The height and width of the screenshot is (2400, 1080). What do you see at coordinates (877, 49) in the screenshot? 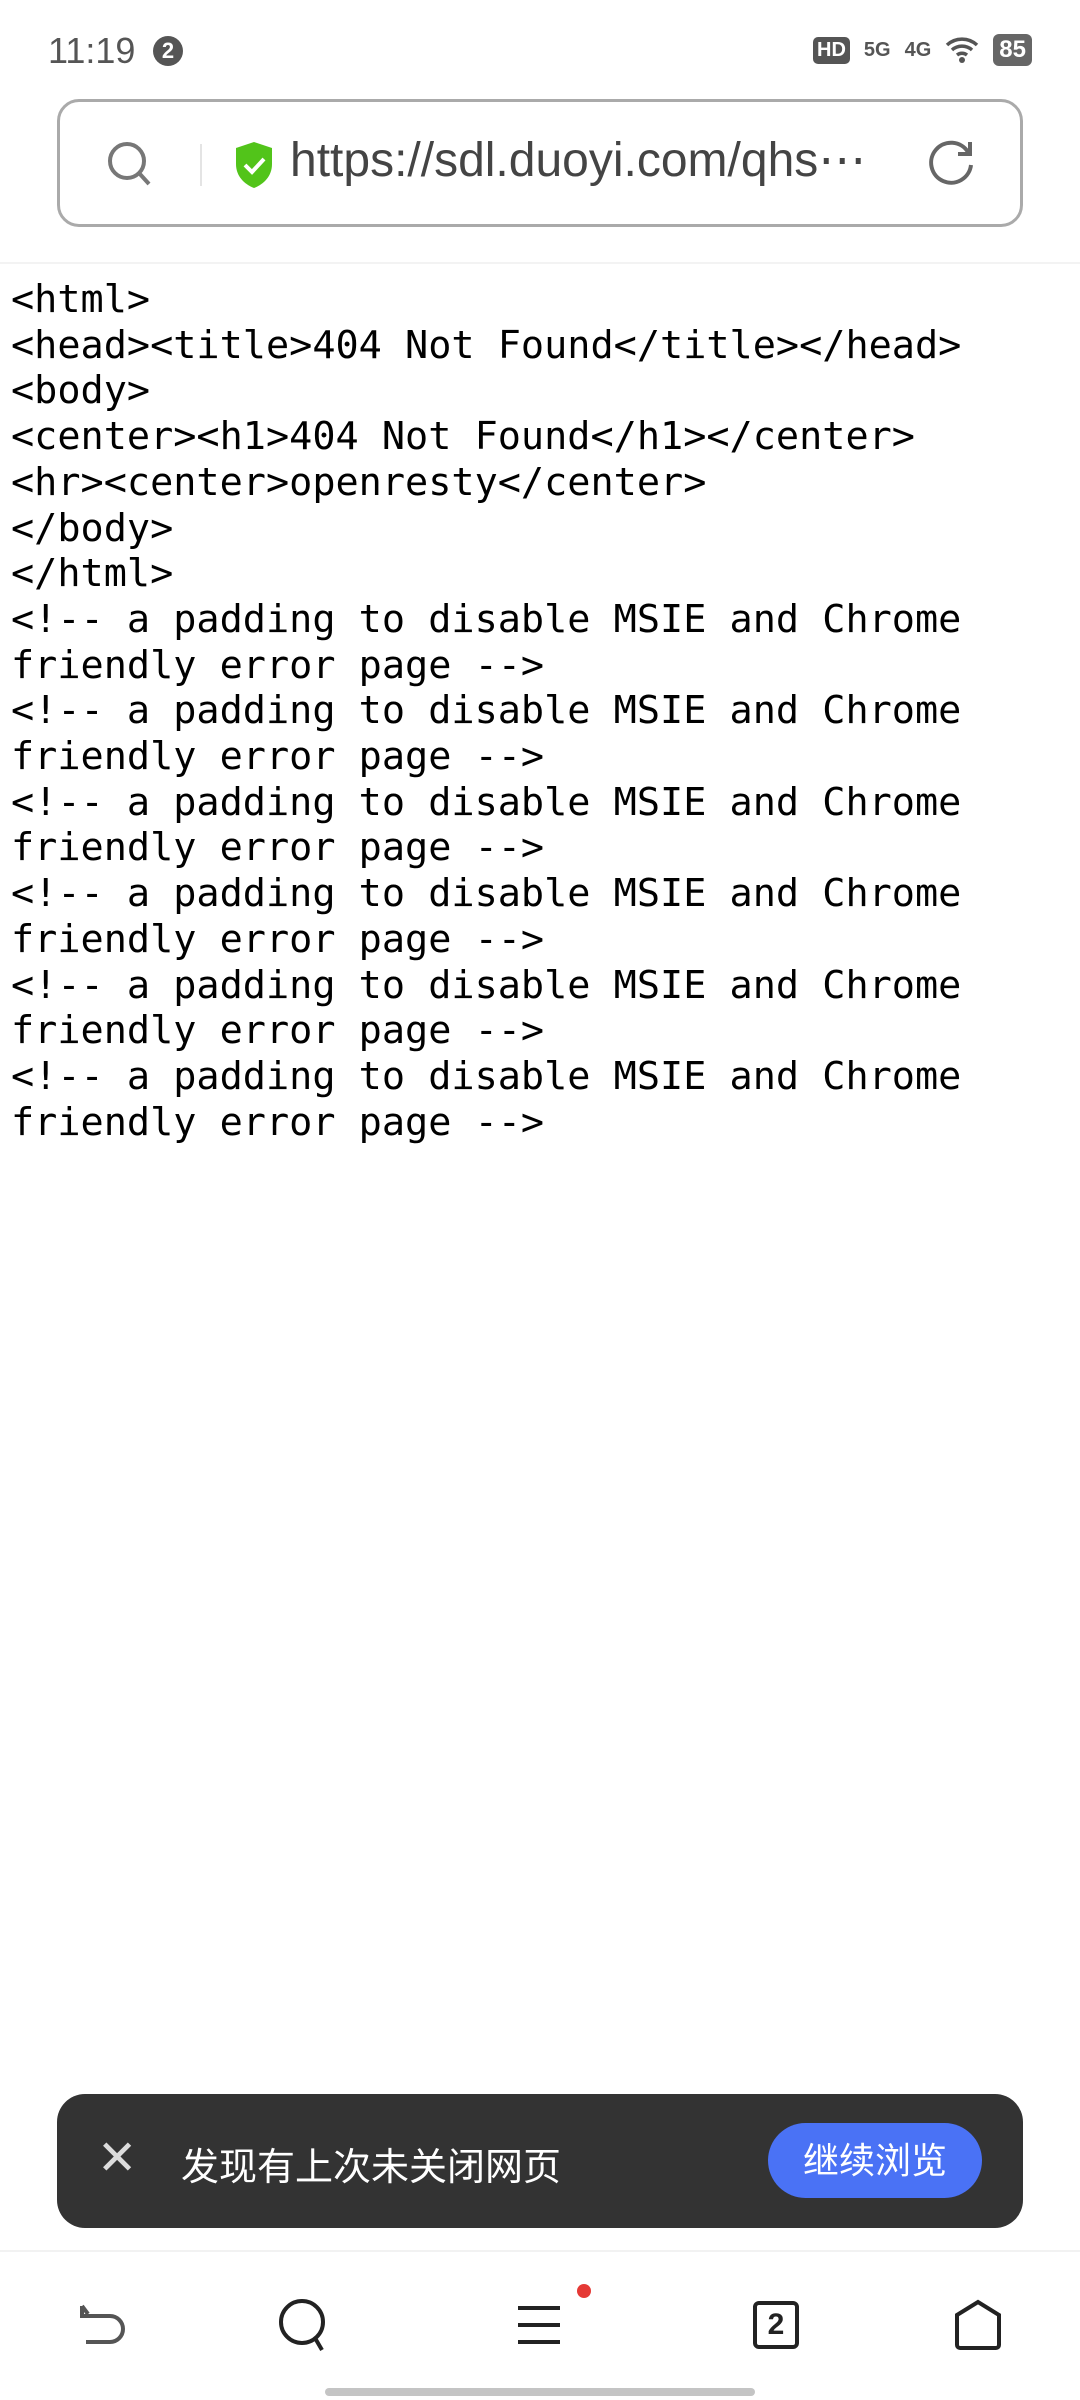
I see `signal-5g-icon: 5G` at bounding box center [877, 49].